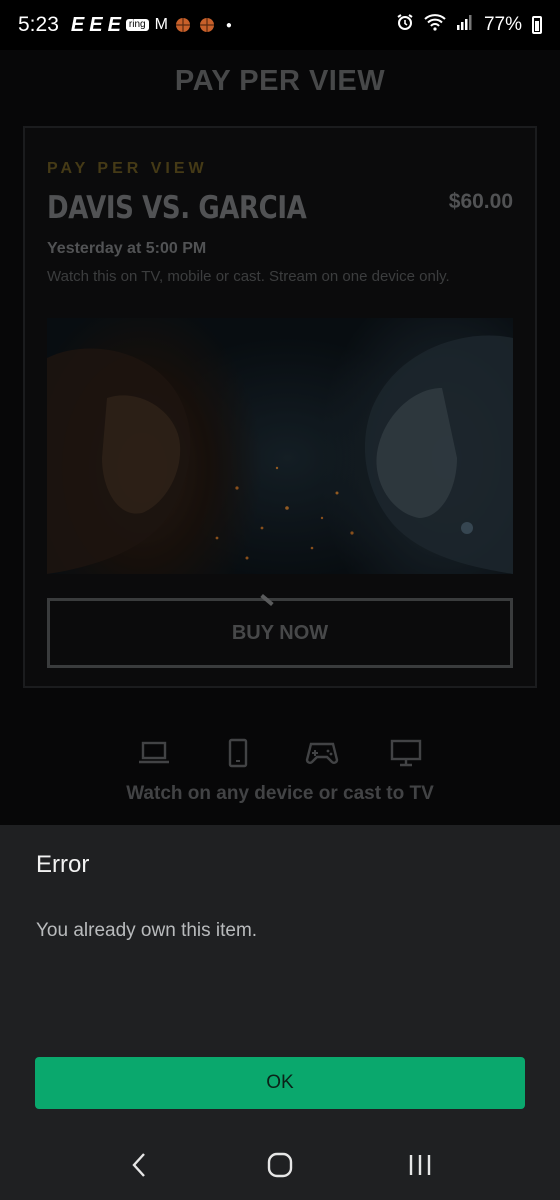  Describe the element at coordinates (228, 25) in the screenshot. I see `more-notifications-icon: ●` at that location.